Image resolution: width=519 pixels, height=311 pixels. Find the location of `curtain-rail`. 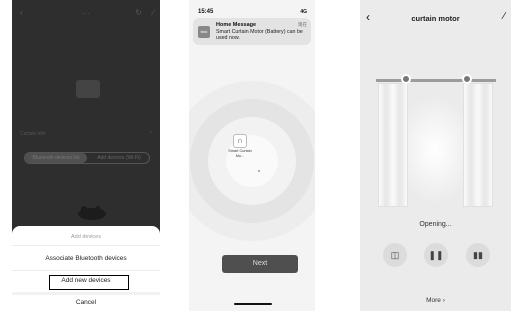

curtain-rail is located at coordinates (436, 80).